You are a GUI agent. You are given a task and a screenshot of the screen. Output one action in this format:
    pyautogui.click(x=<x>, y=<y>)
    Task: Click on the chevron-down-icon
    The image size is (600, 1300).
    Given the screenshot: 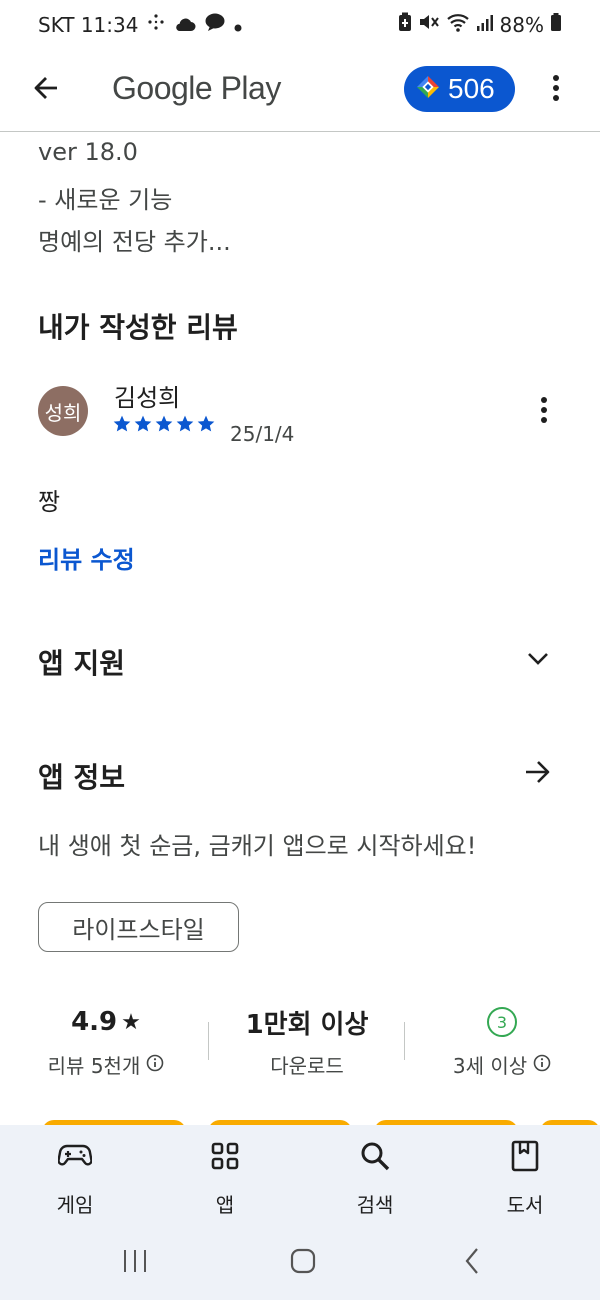 What is the action you would take?
    pyautogui.click(x=538, y=660)
    